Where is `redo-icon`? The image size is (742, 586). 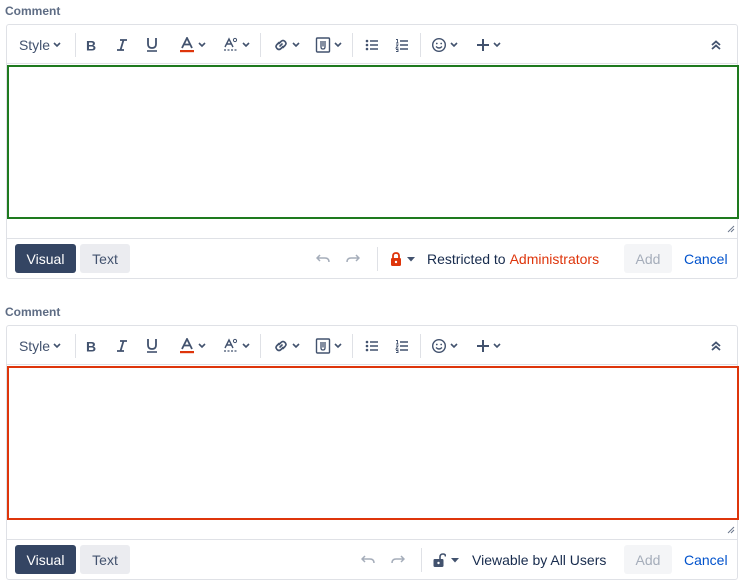 redo-icon is located at coordinates (353, 259).